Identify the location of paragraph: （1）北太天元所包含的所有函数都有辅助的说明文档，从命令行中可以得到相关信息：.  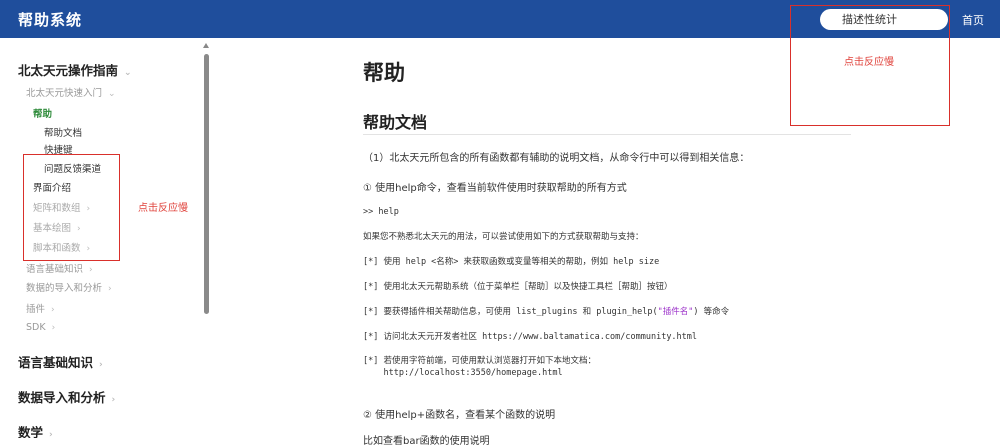
(556, 158).